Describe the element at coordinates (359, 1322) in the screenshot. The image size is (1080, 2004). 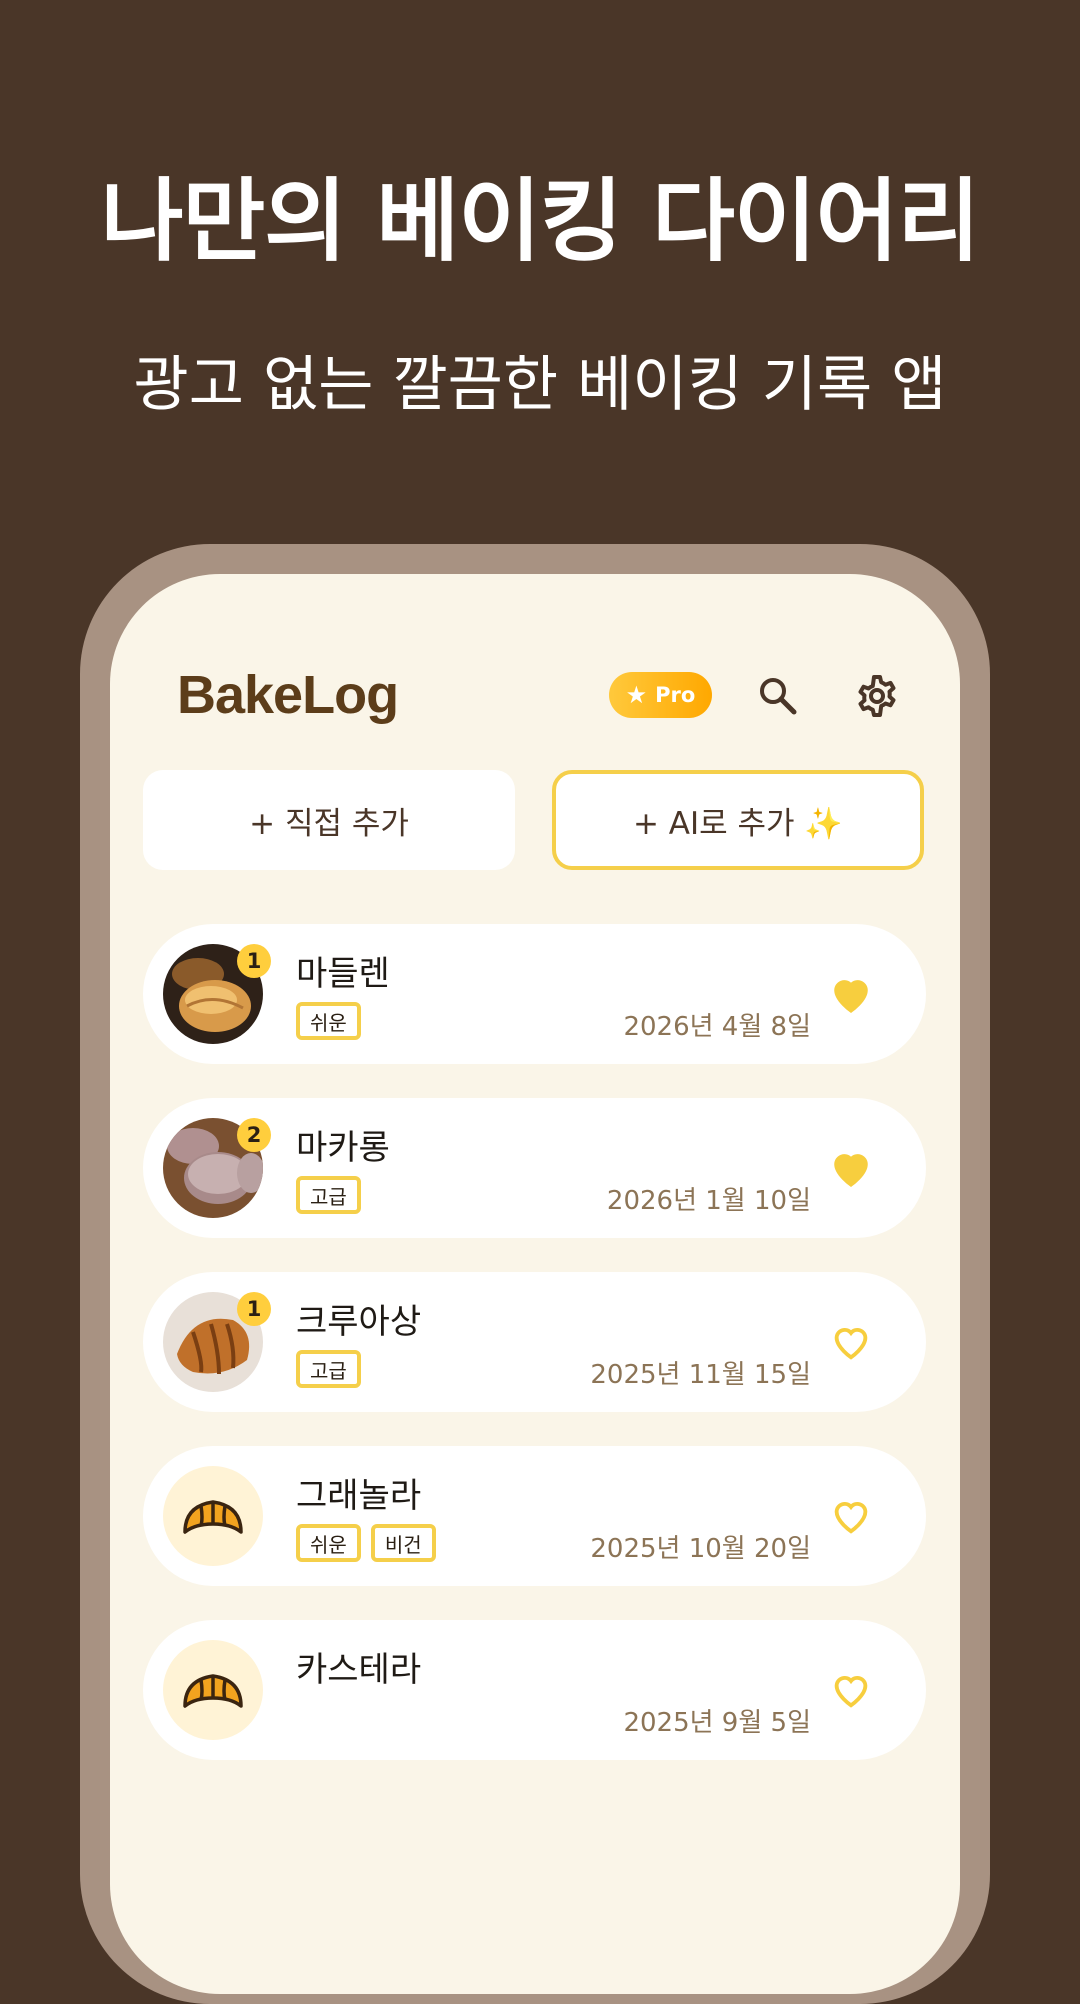
I see `item-name: 크루아상` at that location.